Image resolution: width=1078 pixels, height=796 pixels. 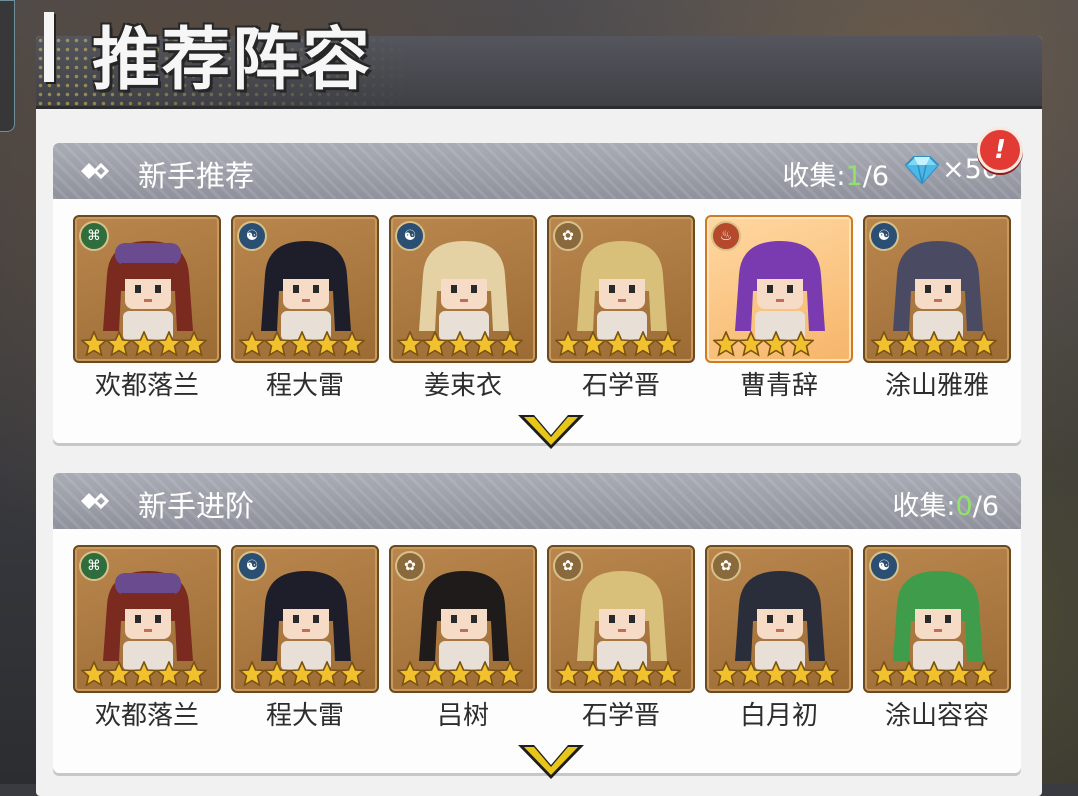 What do you see at coordinates (146, 386) in the screenshot?
I see `hero-name: 欢都落兰` at bounding box center [146, 386].